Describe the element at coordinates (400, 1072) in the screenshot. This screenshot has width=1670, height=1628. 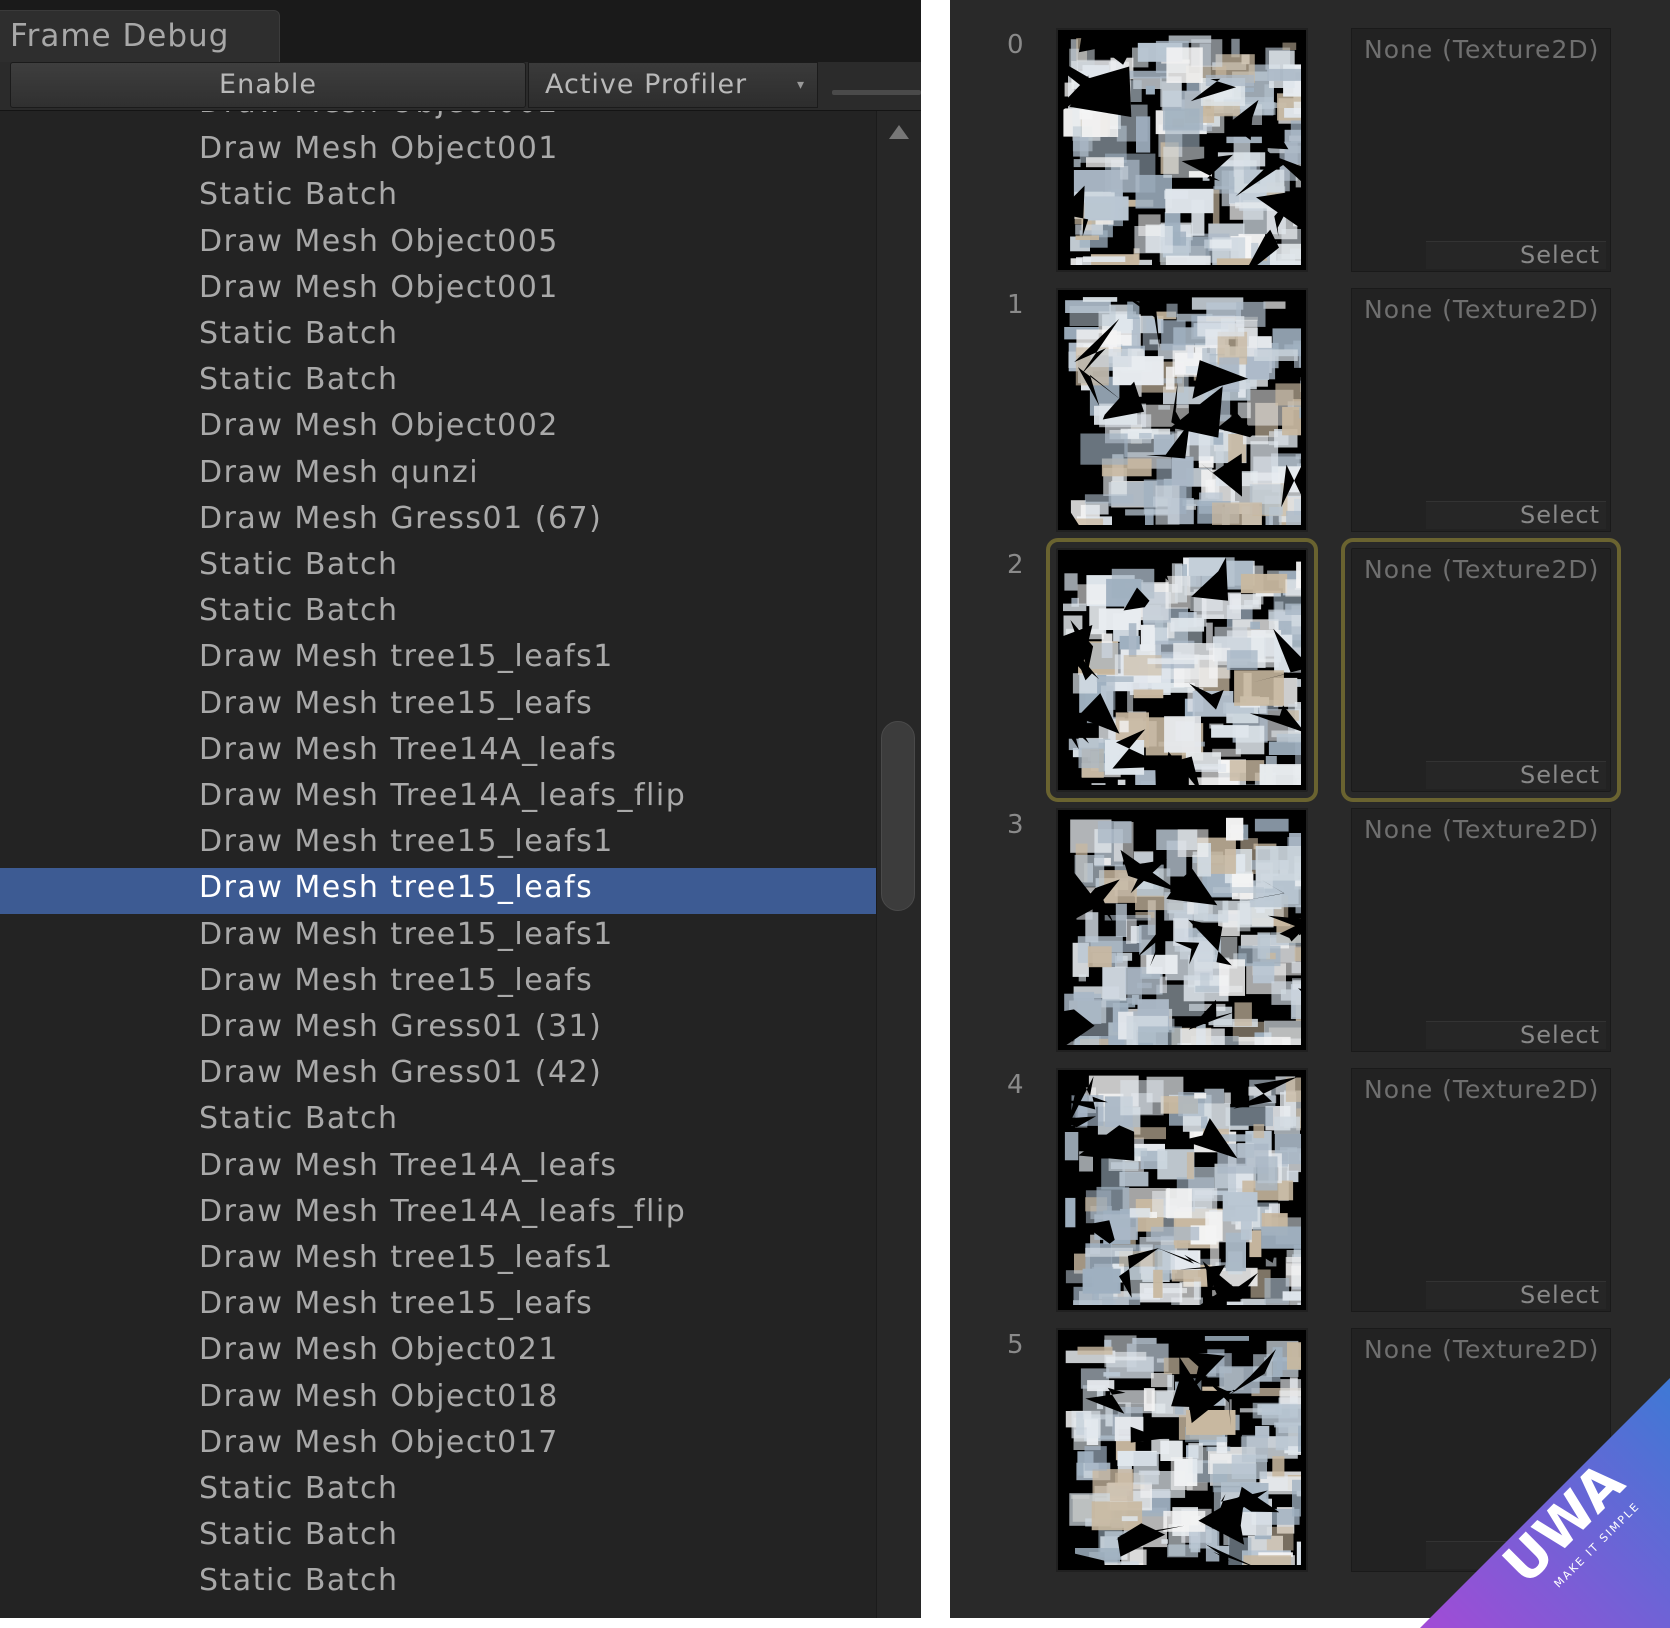
I see `event-label: Draw Mesh Gress01 (42)` at that location.